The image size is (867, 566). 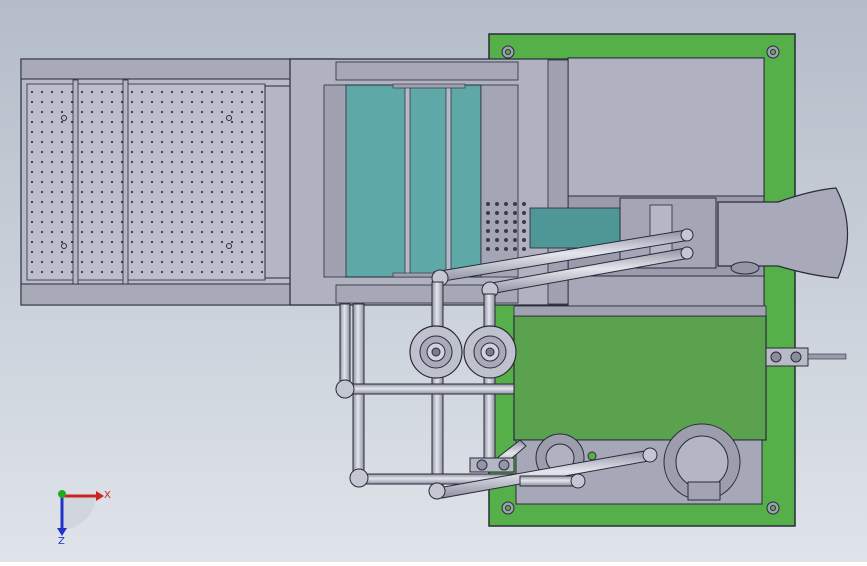 What do you see at coordinates (507, 226) in the screenshot?
I see `vent-grid` at bounding box center [507, 226].